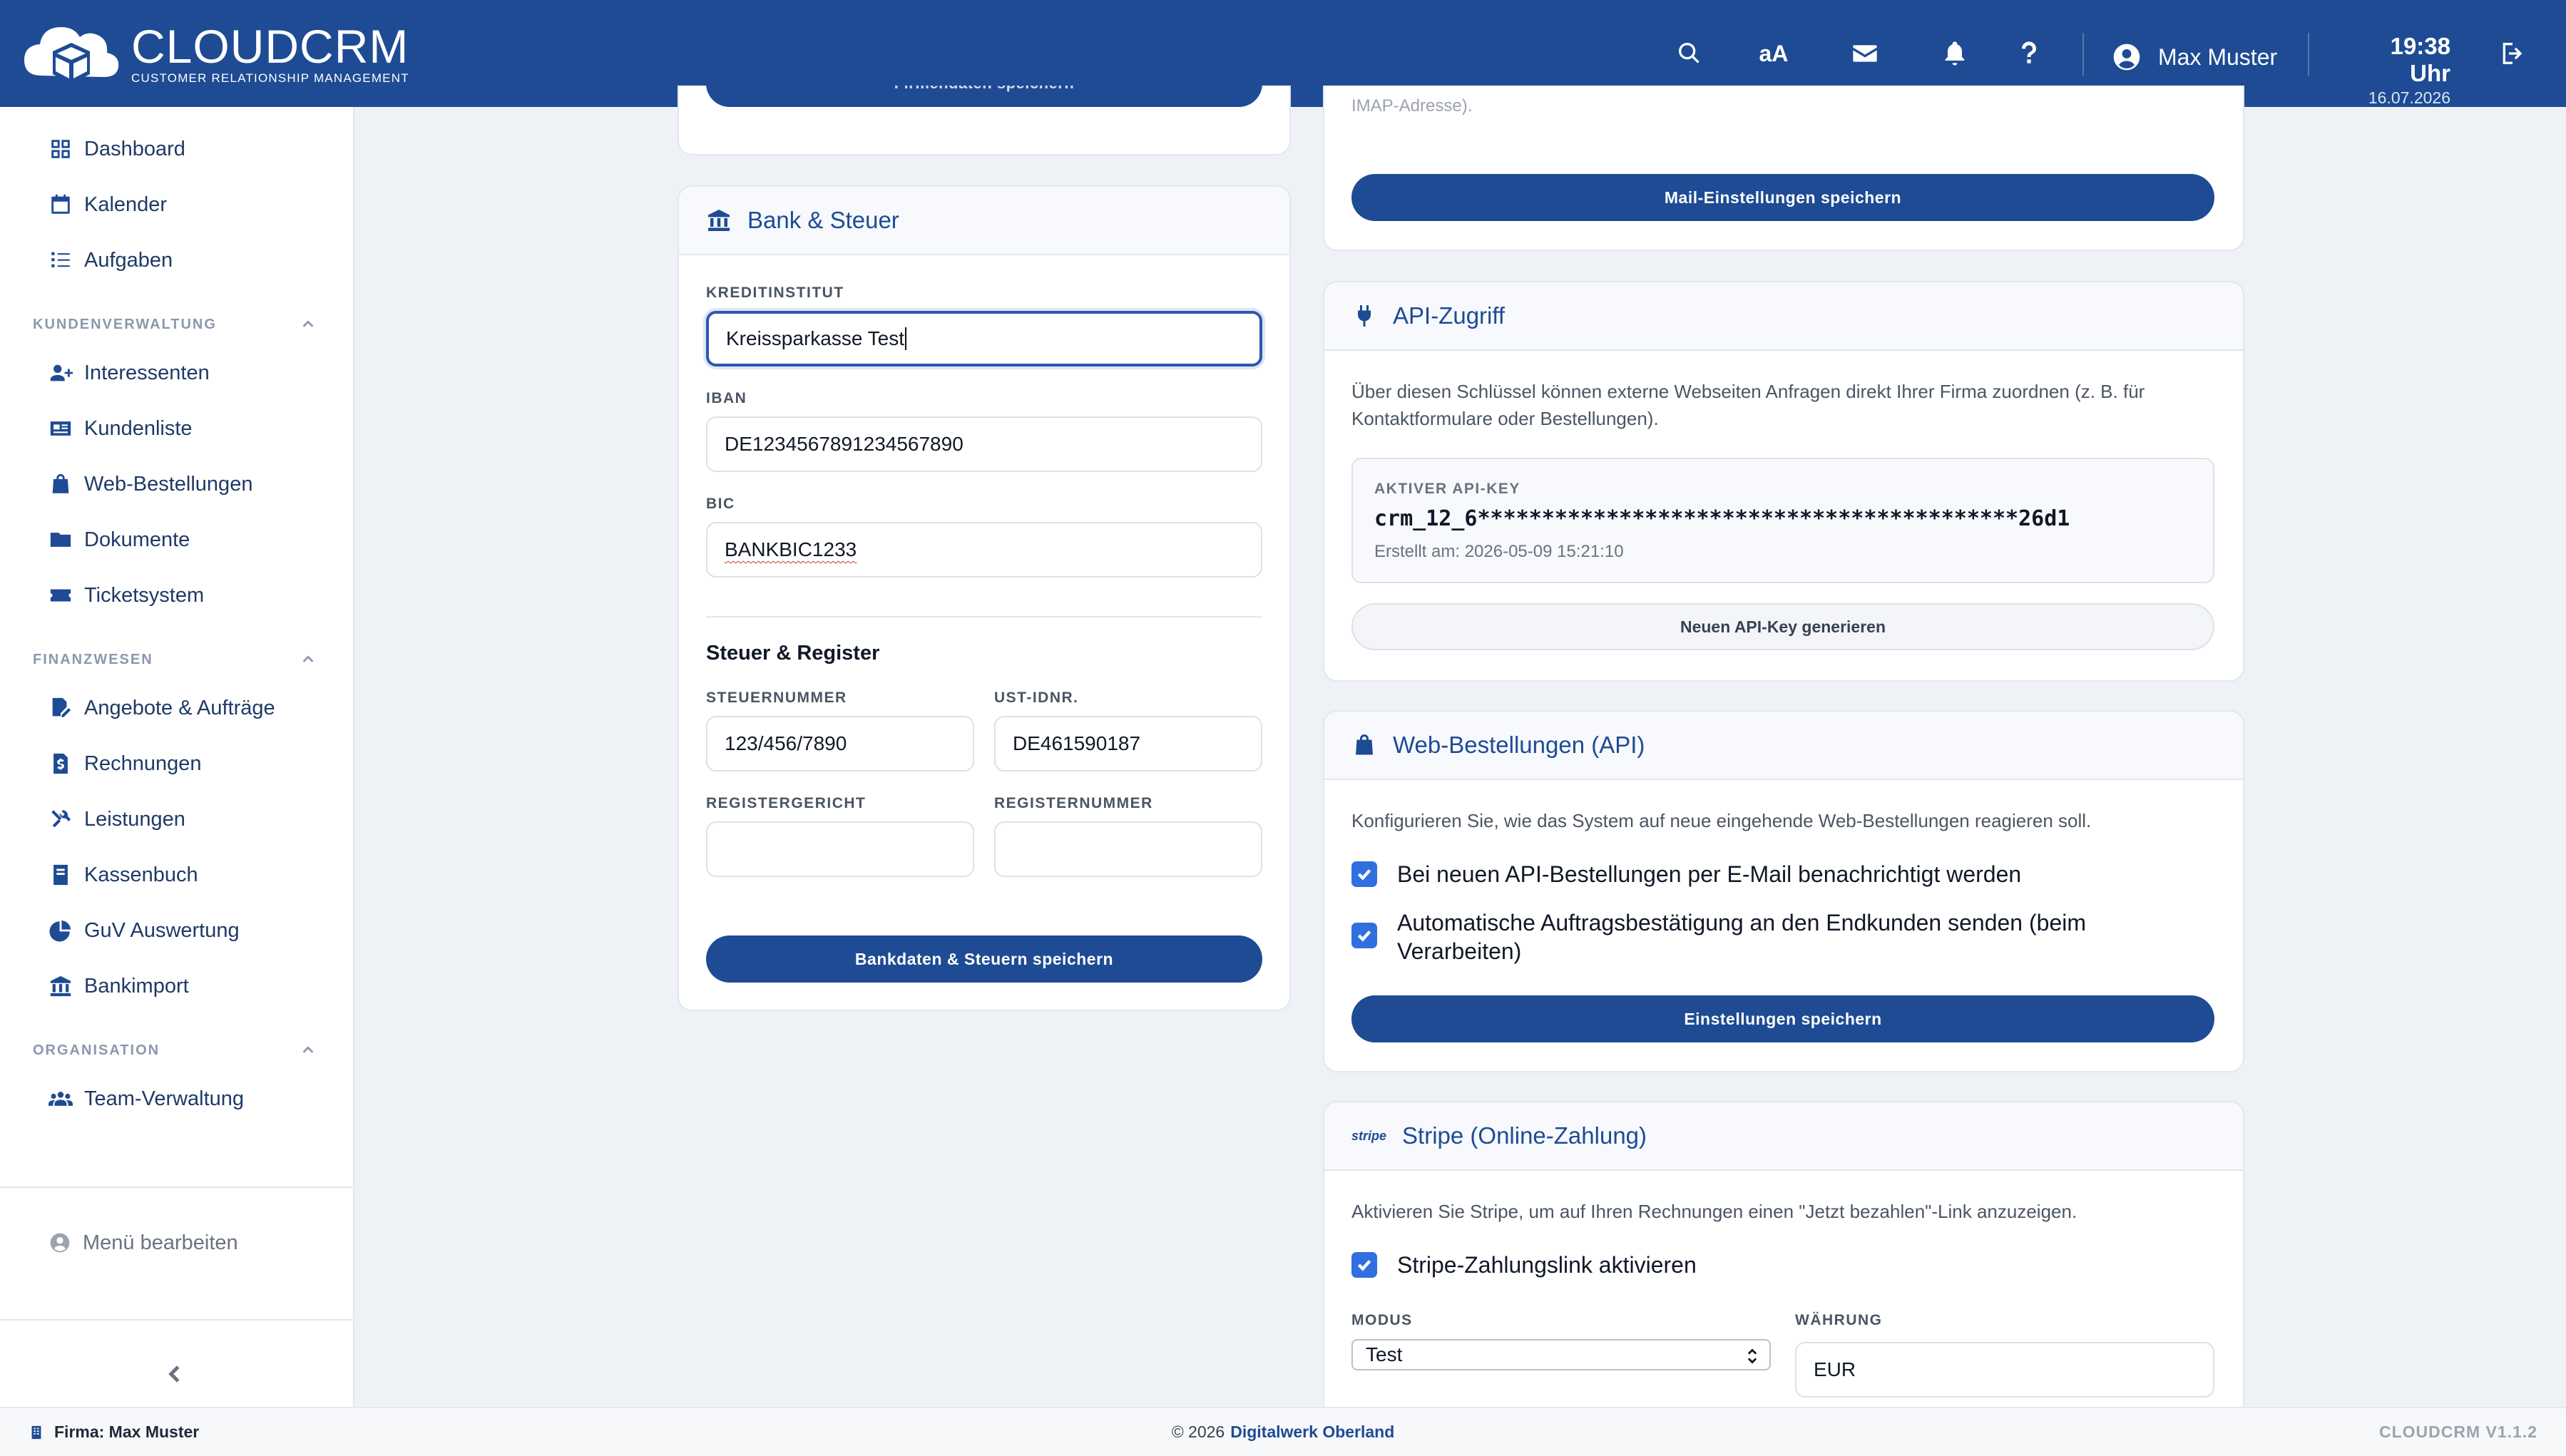  I want to click on user-name: Max Muster, so click(2218, 56).